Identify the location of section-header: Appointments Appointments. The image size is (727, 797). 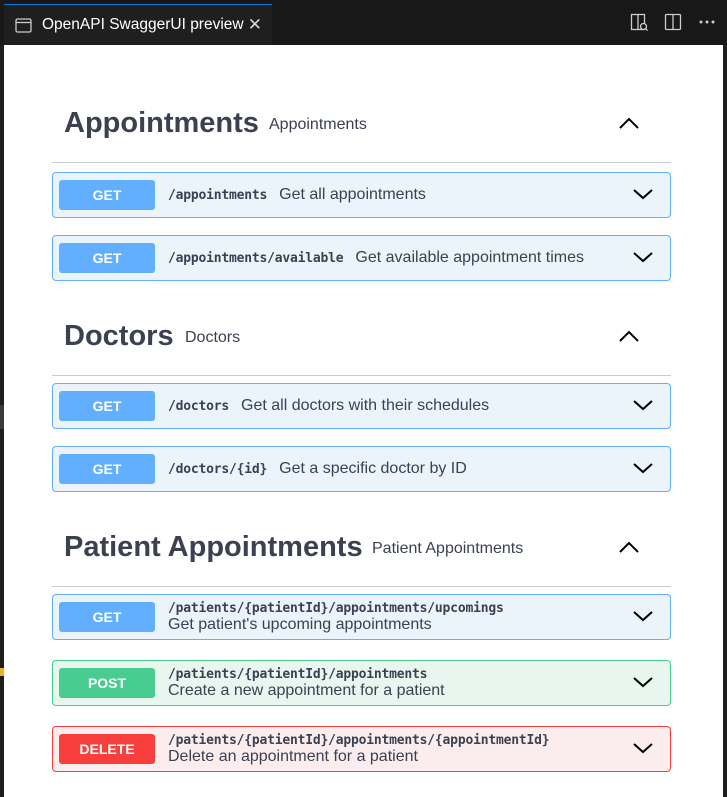
(361, 125).